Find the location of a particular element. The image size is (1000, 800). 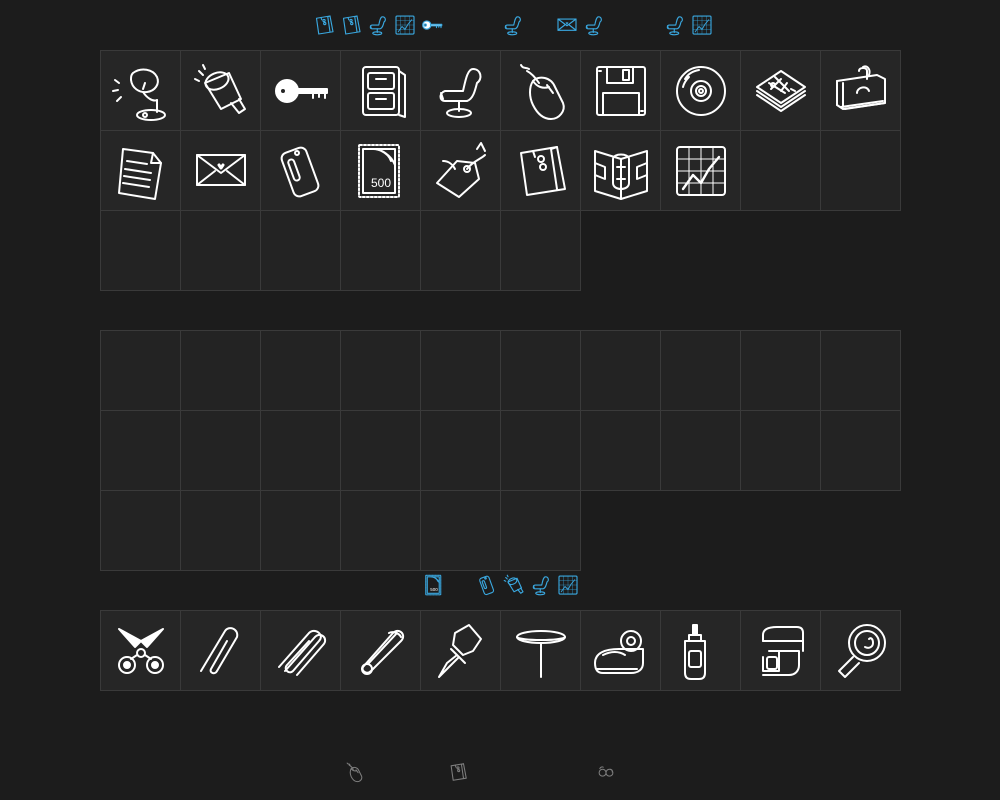

document-icon is located at coordinates (139, 173).